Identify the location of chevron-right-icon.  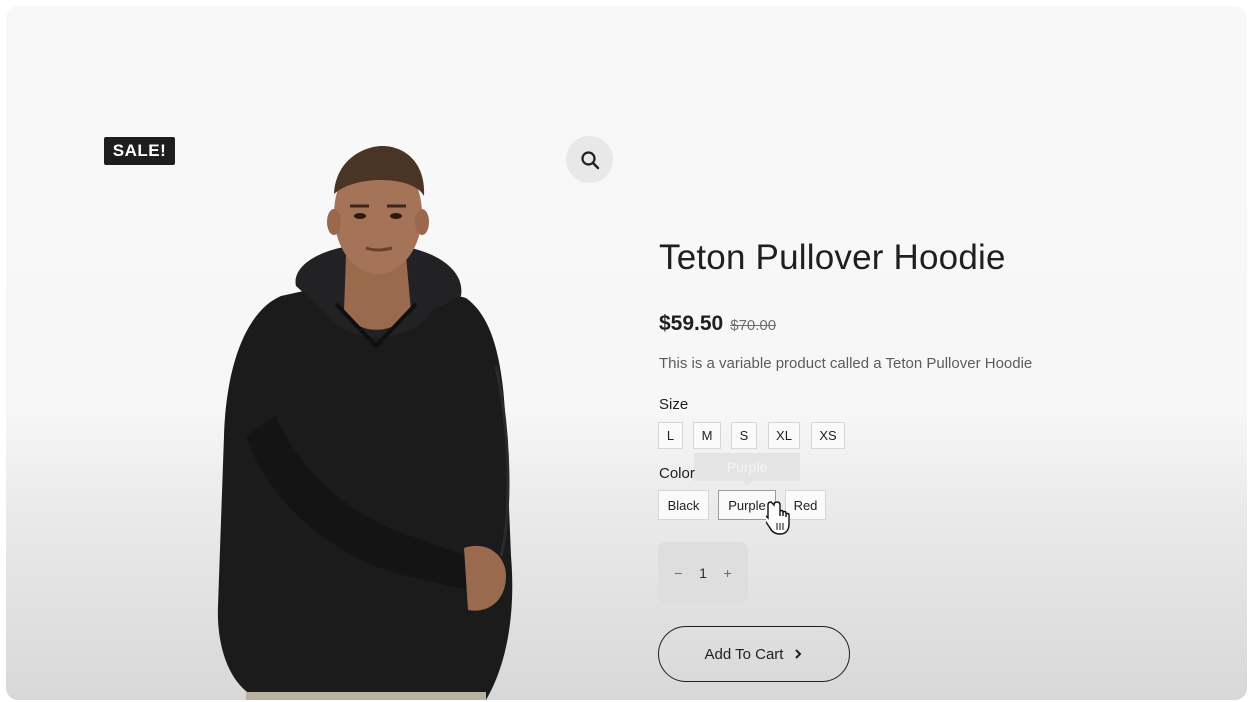
(798, 654).